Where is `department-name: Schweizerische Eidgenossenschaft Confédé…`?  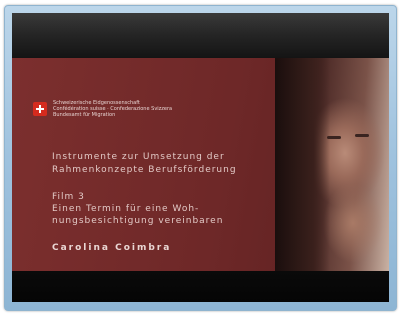
department-name: Schweizerische Eidgenossenschaft Confédé… is located at coordinates (112, 109).